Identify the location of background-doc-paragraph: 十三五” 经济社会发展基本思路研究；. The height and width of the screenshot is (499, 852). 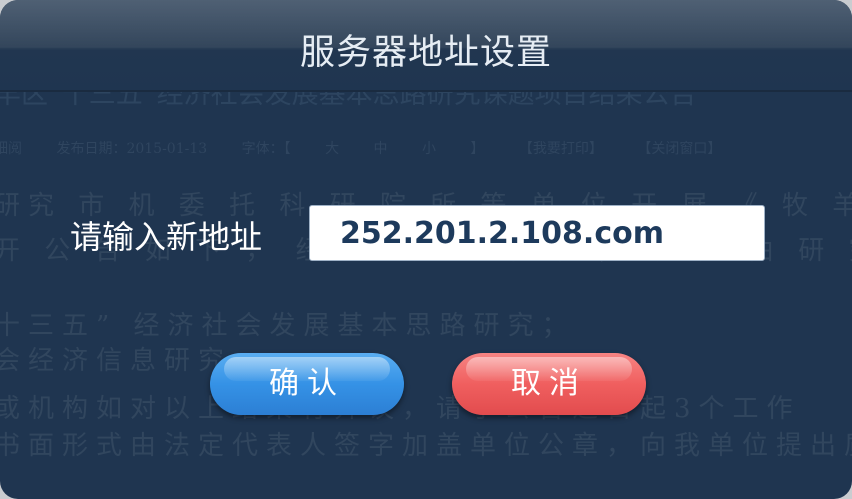
(288, 326).